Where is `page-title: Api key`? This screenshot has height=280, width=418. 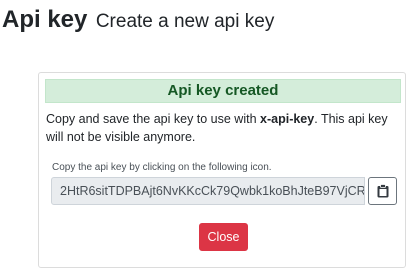
page-title: Api key is located at coordinates (45, 19).